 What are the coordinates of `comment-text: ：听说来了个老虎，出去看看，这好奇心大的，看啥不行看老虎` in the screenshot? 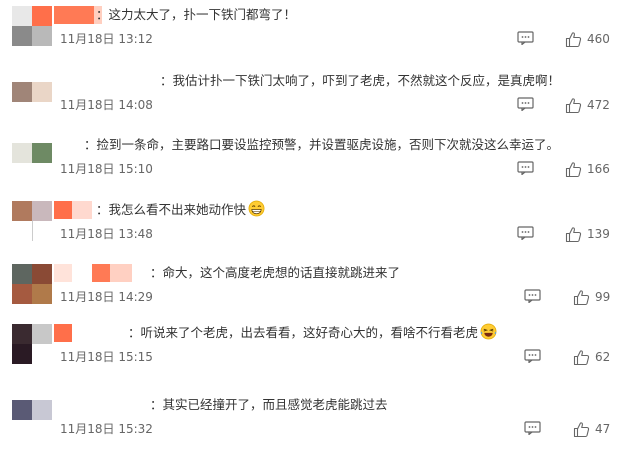 It's located at (312, 333).